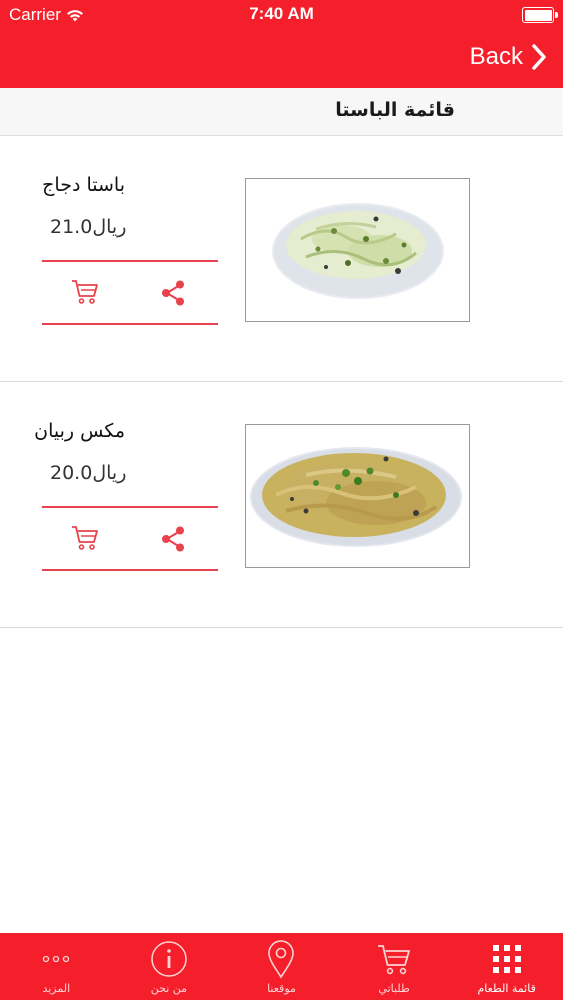 This screenshot has width=563, height=1000. I want to click on item-name: مكس ربيان, so click(79, 431).